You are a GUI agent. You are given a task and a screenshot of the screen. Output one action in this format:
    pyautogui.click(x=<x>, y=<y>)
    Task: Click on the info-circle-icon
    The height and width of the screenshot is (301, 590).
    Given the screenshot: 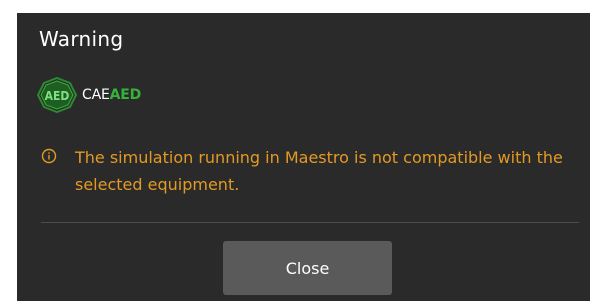 What is the action you would take?
    pyautogui.click(x=49, y=156)
    